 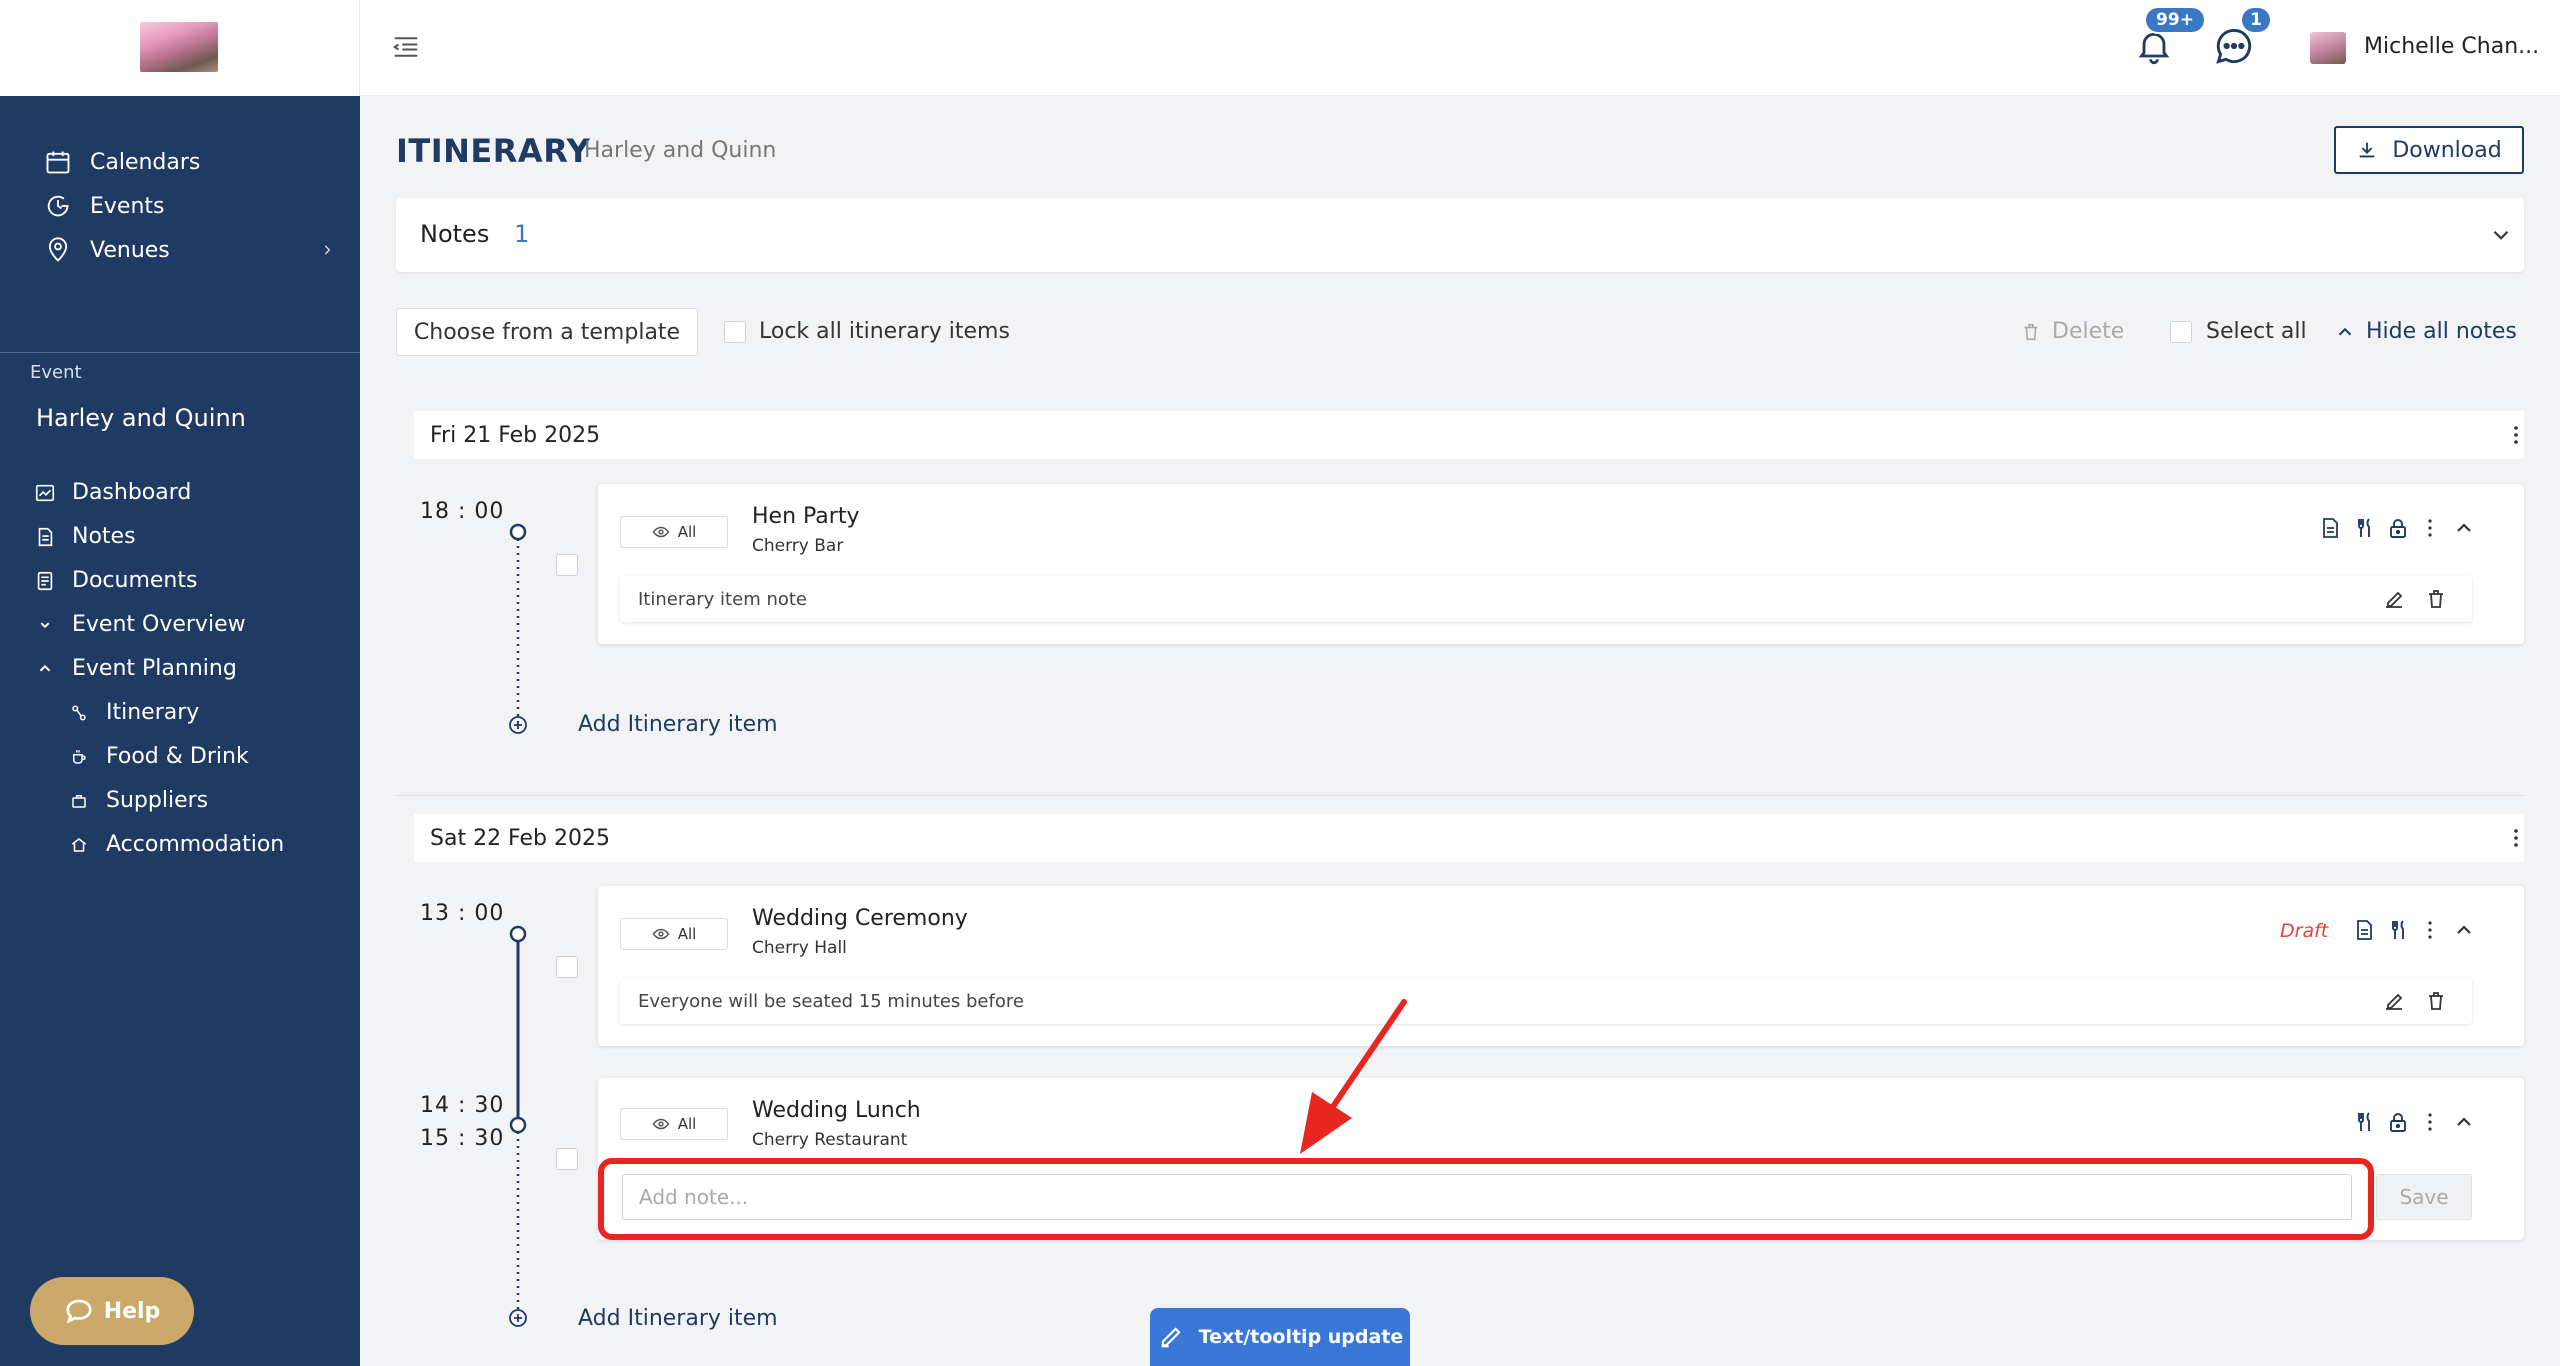 I want to click on sidebar-item-label: Itinerary, so click(x=153, y=712).